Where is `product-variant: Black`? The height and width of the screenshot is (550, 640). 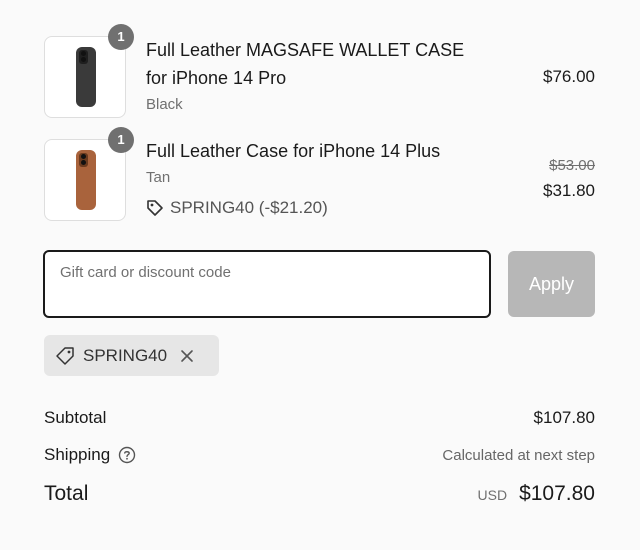 product-variant: Black is located at coordinates (164, 104).